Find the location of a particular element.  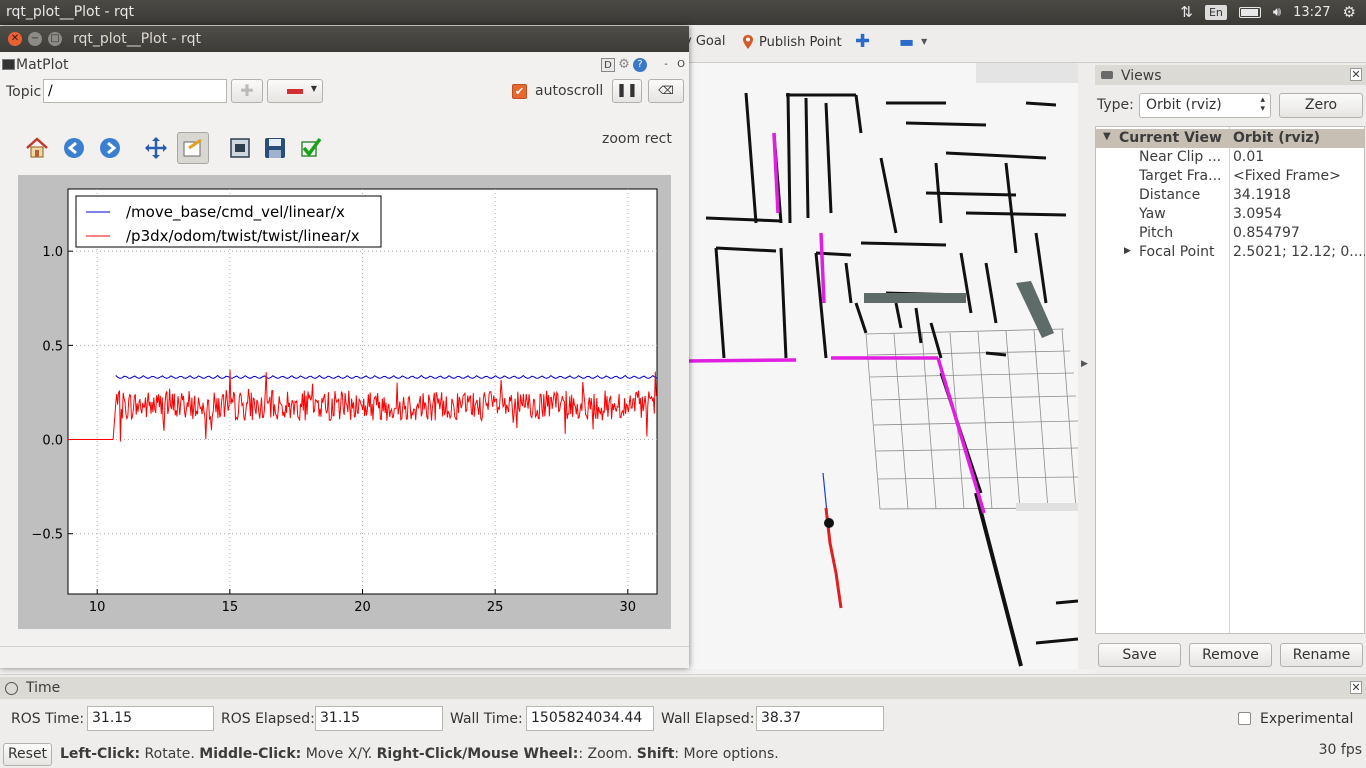

zoom-rect-icon is located at coordinates (193, 148).